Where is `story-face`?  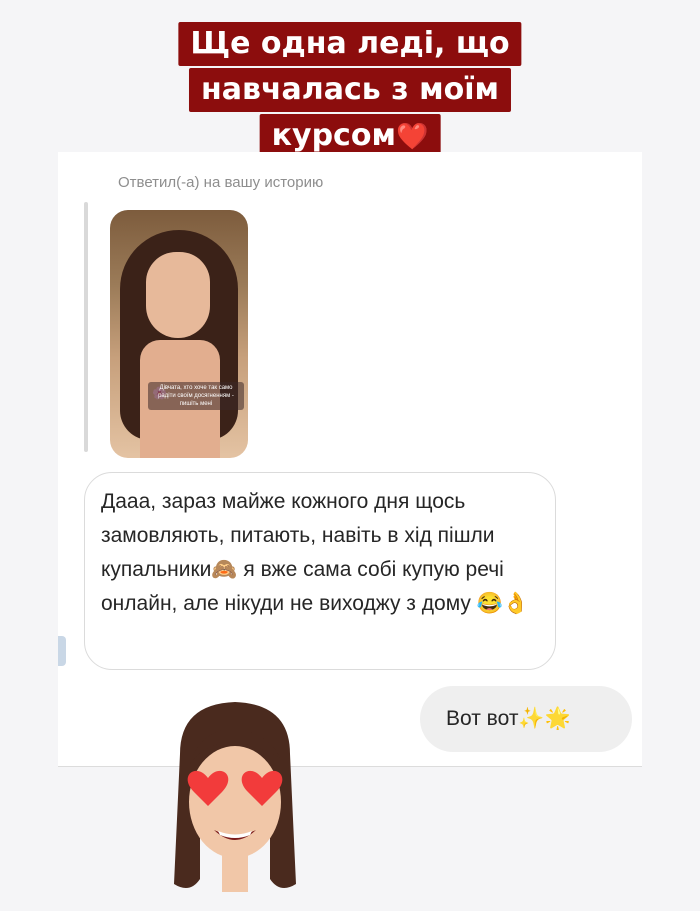
story-face is located at coordinates (178, 295).